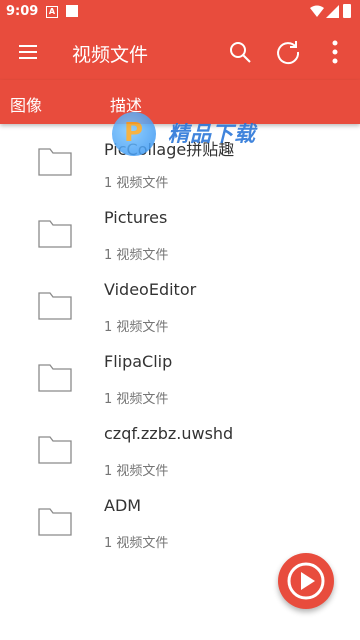 The image size is (360, 640). I want to click on tab-description: 描述, so click(126, 104).